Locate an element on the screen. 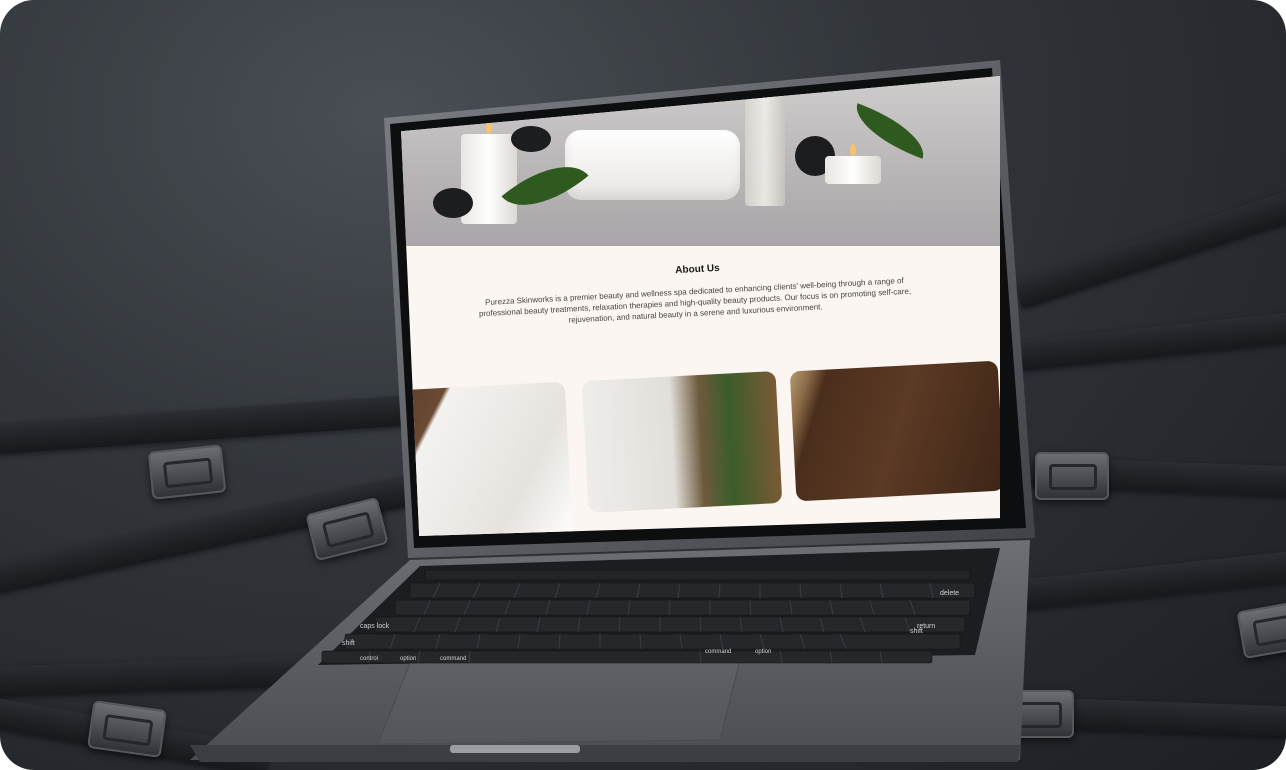 The width and height of the screenshot is (1286, 770). key-delete: delete is located at coordinates (949, 593).